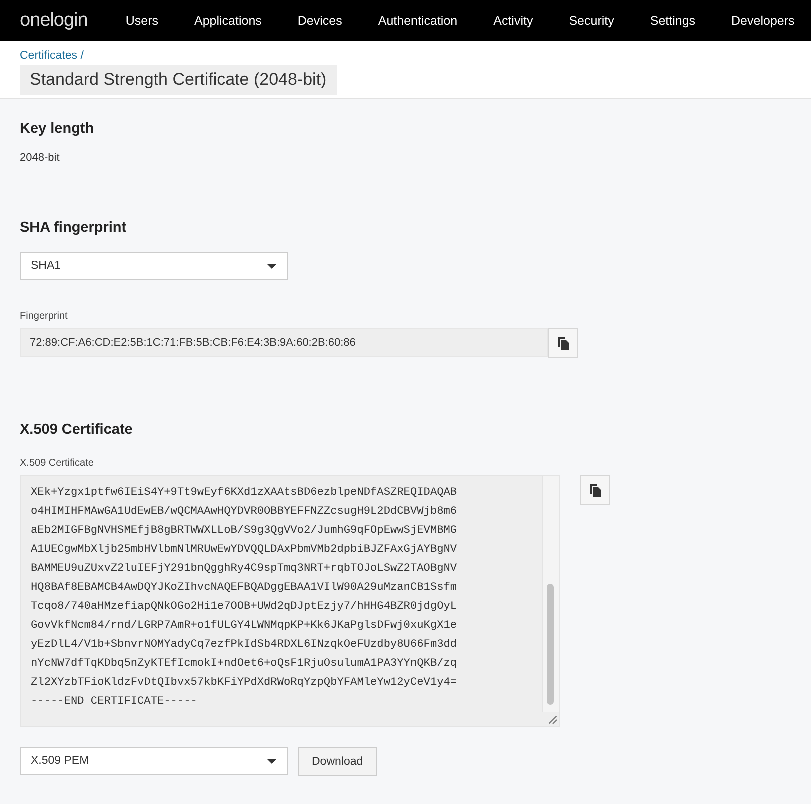  Describe the element at coordinates (228, 21) in the screenshot. I see `nav-link: Applications` at that location.